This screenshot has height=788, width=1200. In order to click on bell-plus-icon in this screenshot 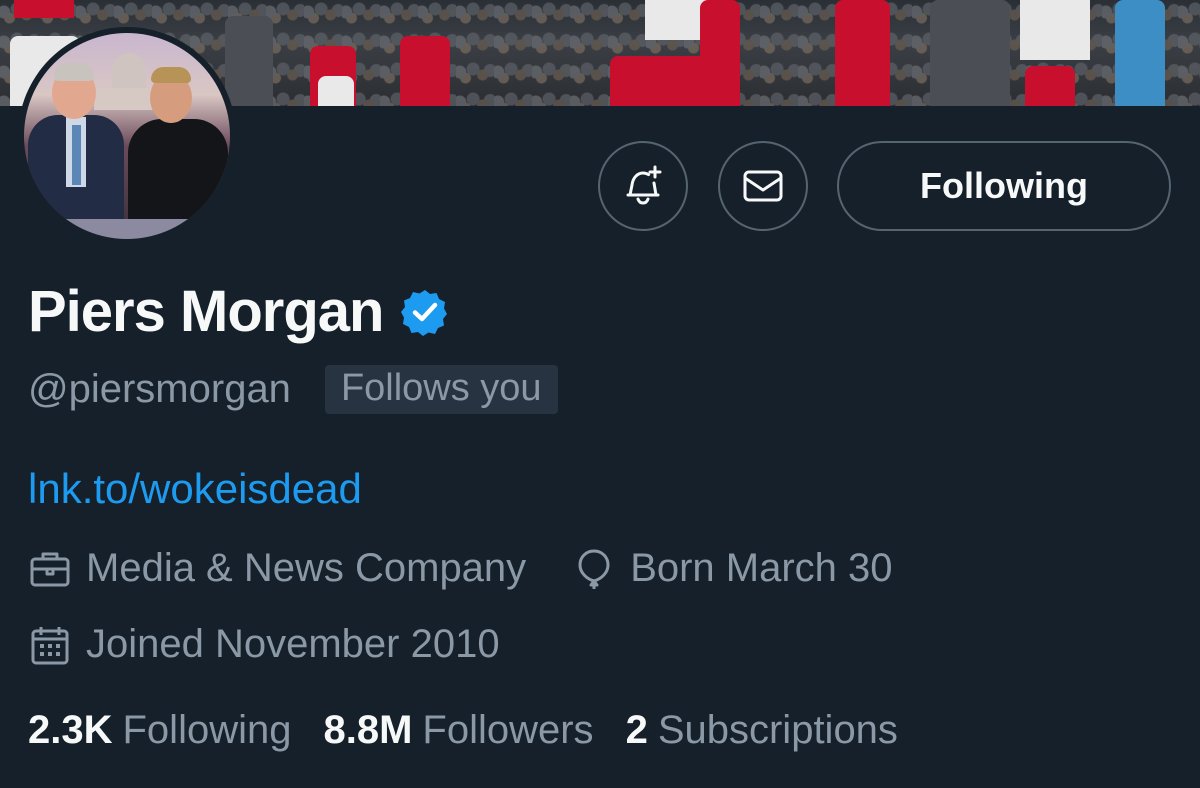, I will do `click(644, 185)`.